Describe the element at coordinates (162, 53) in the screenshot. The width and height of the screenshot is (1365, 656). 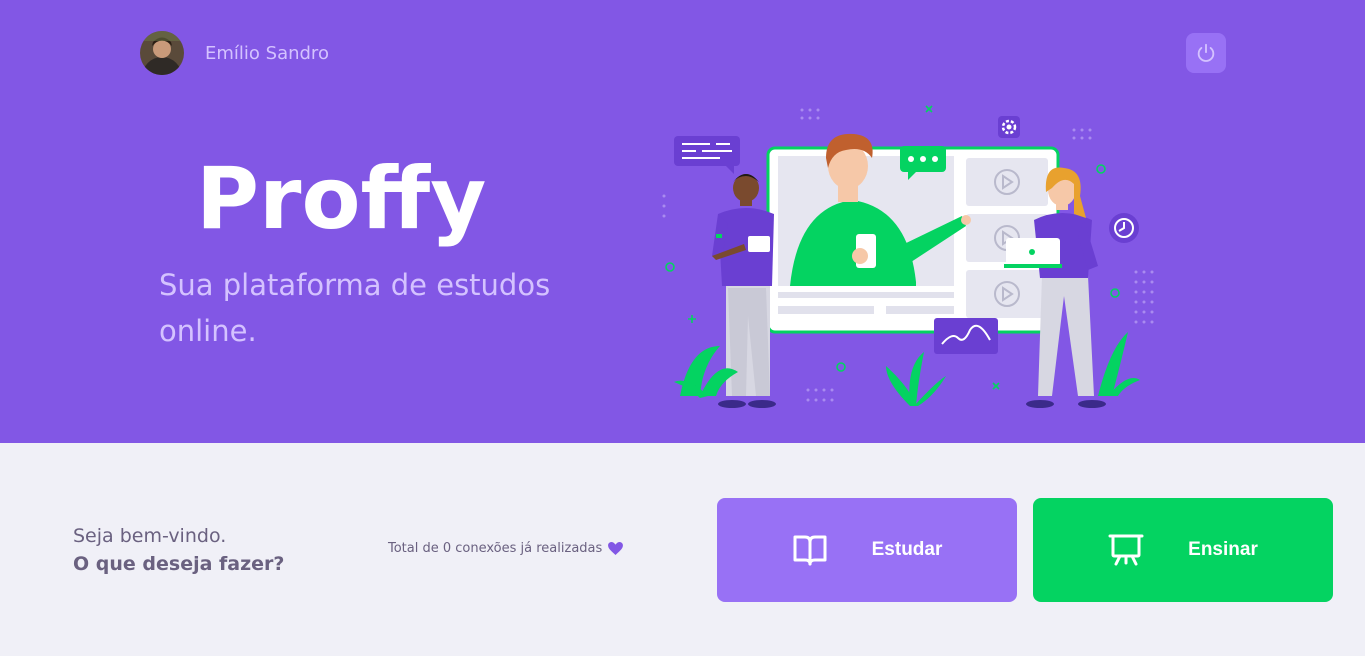
I see `avatar` at that location.